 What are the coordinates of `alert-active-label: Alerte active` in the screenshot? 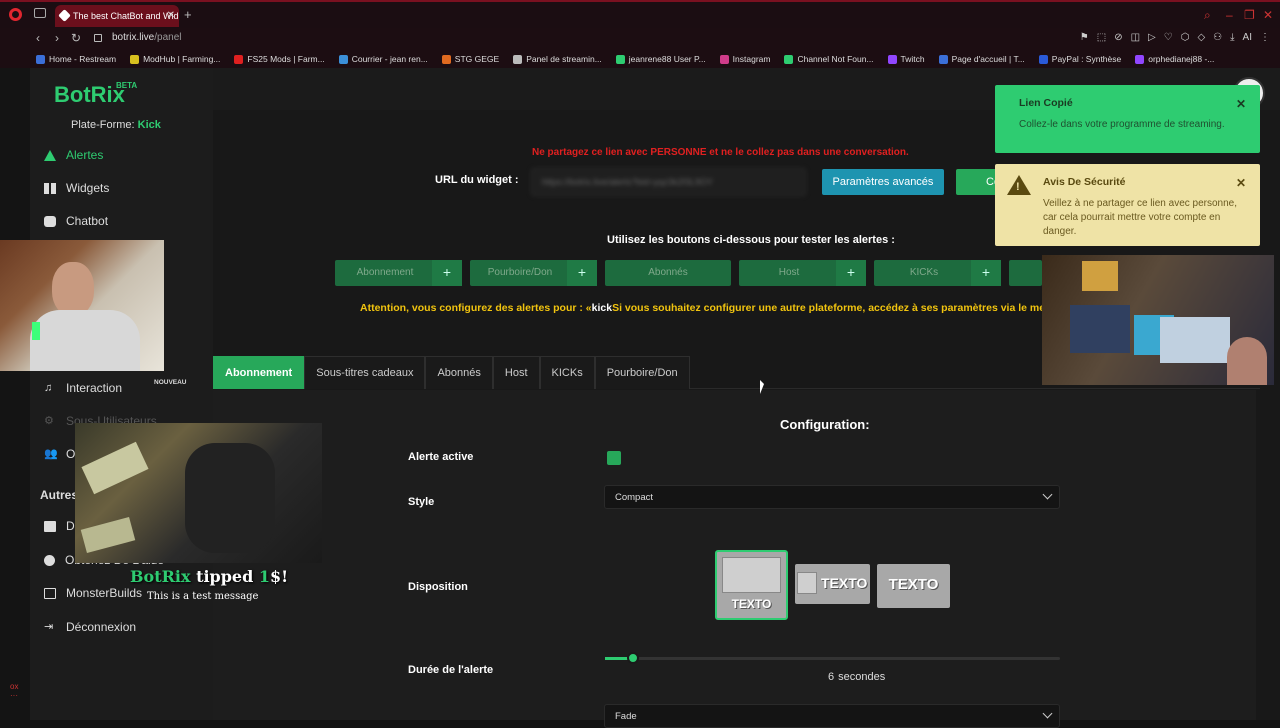 It's located at (441, 457).